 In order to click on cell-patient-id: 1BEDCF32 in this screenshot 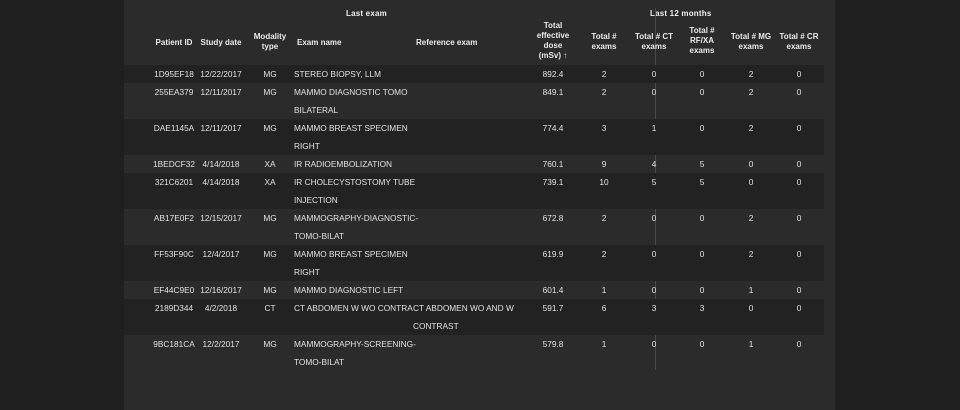, I will do `click(174, 164)`.